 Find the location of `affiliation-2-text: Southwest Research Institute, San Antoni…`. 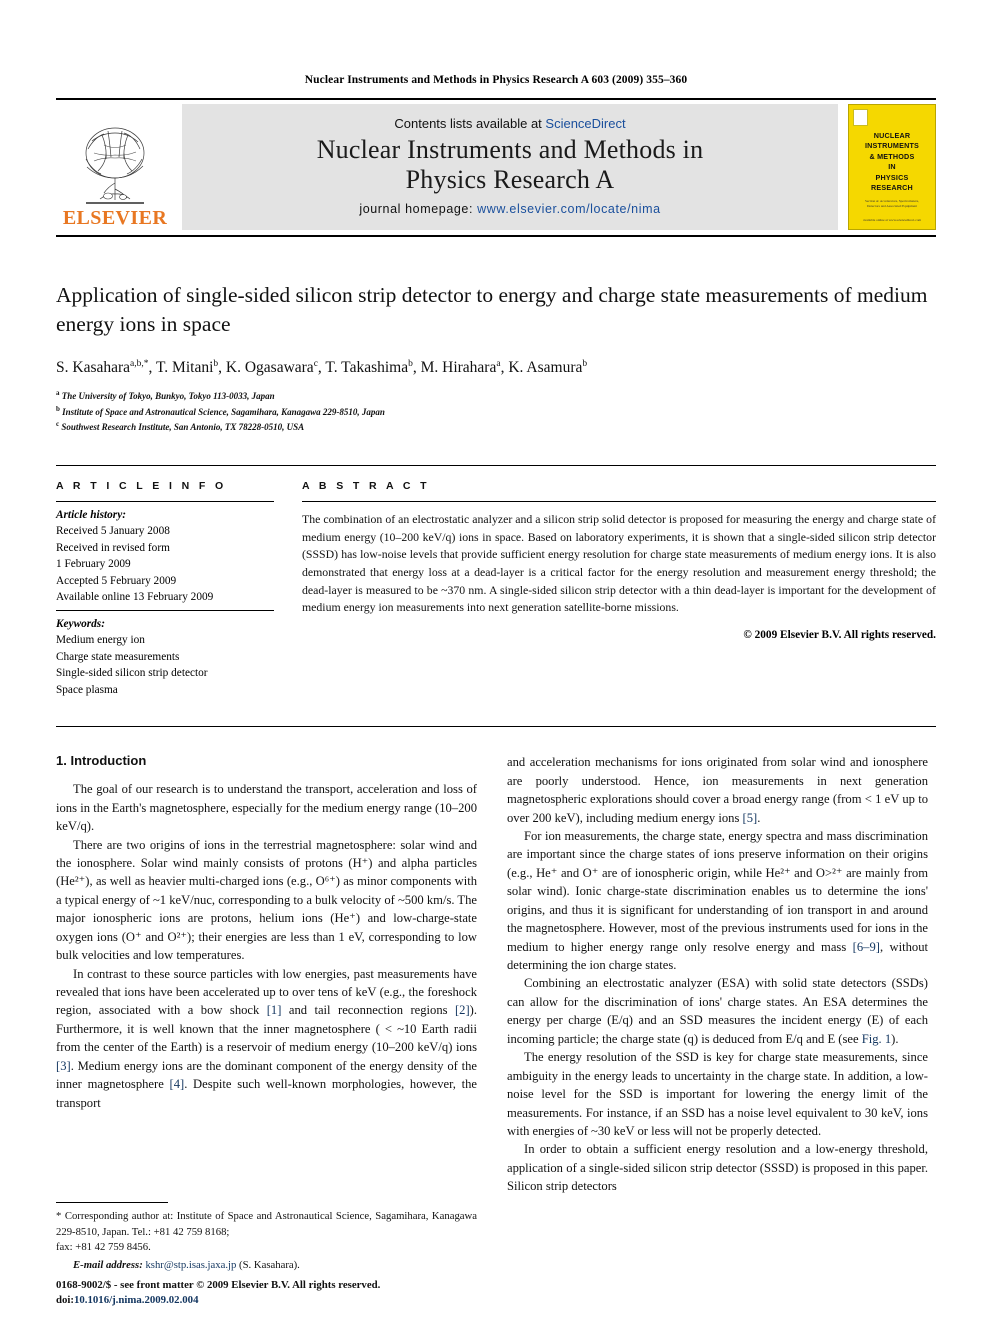

affiliation-2-text: Southwest Research Institute, San Antoni… is located at coordinates (183, 427).